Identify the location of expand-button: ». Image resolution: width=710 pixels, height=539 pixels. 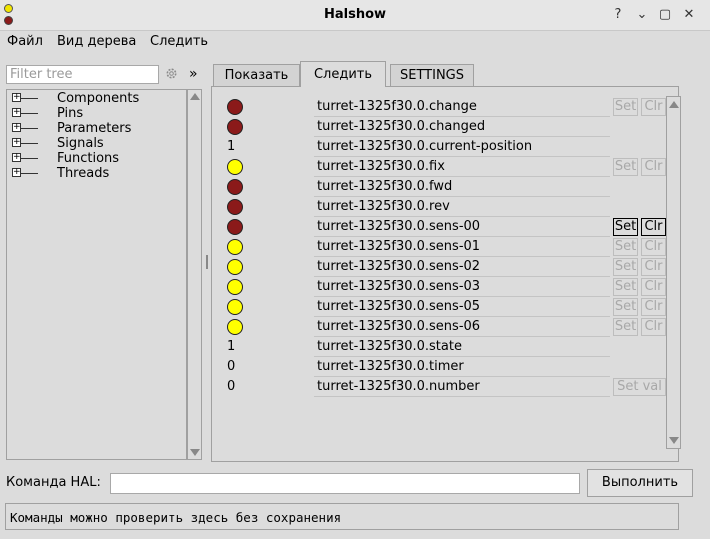
(193, 74).